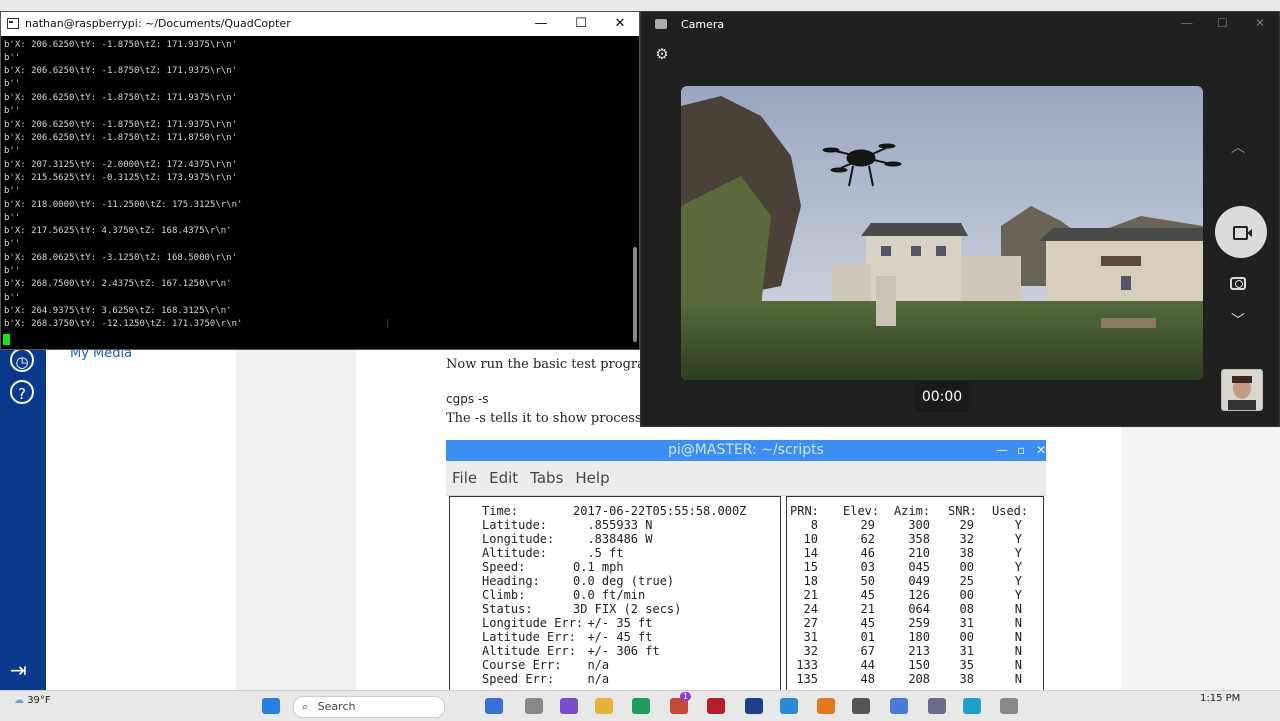 Image resolution: width=1280 pixels, height=721 pixels. I want to click on mail-icon, so click(716, 706).